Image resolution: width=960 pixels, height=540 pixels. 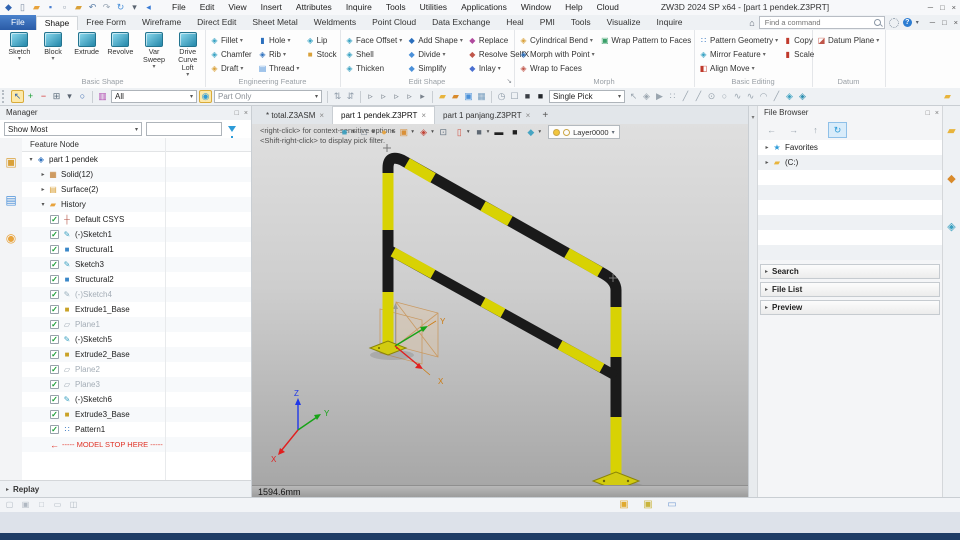 I want to click on find-command-input, so click(x=818, y=22).